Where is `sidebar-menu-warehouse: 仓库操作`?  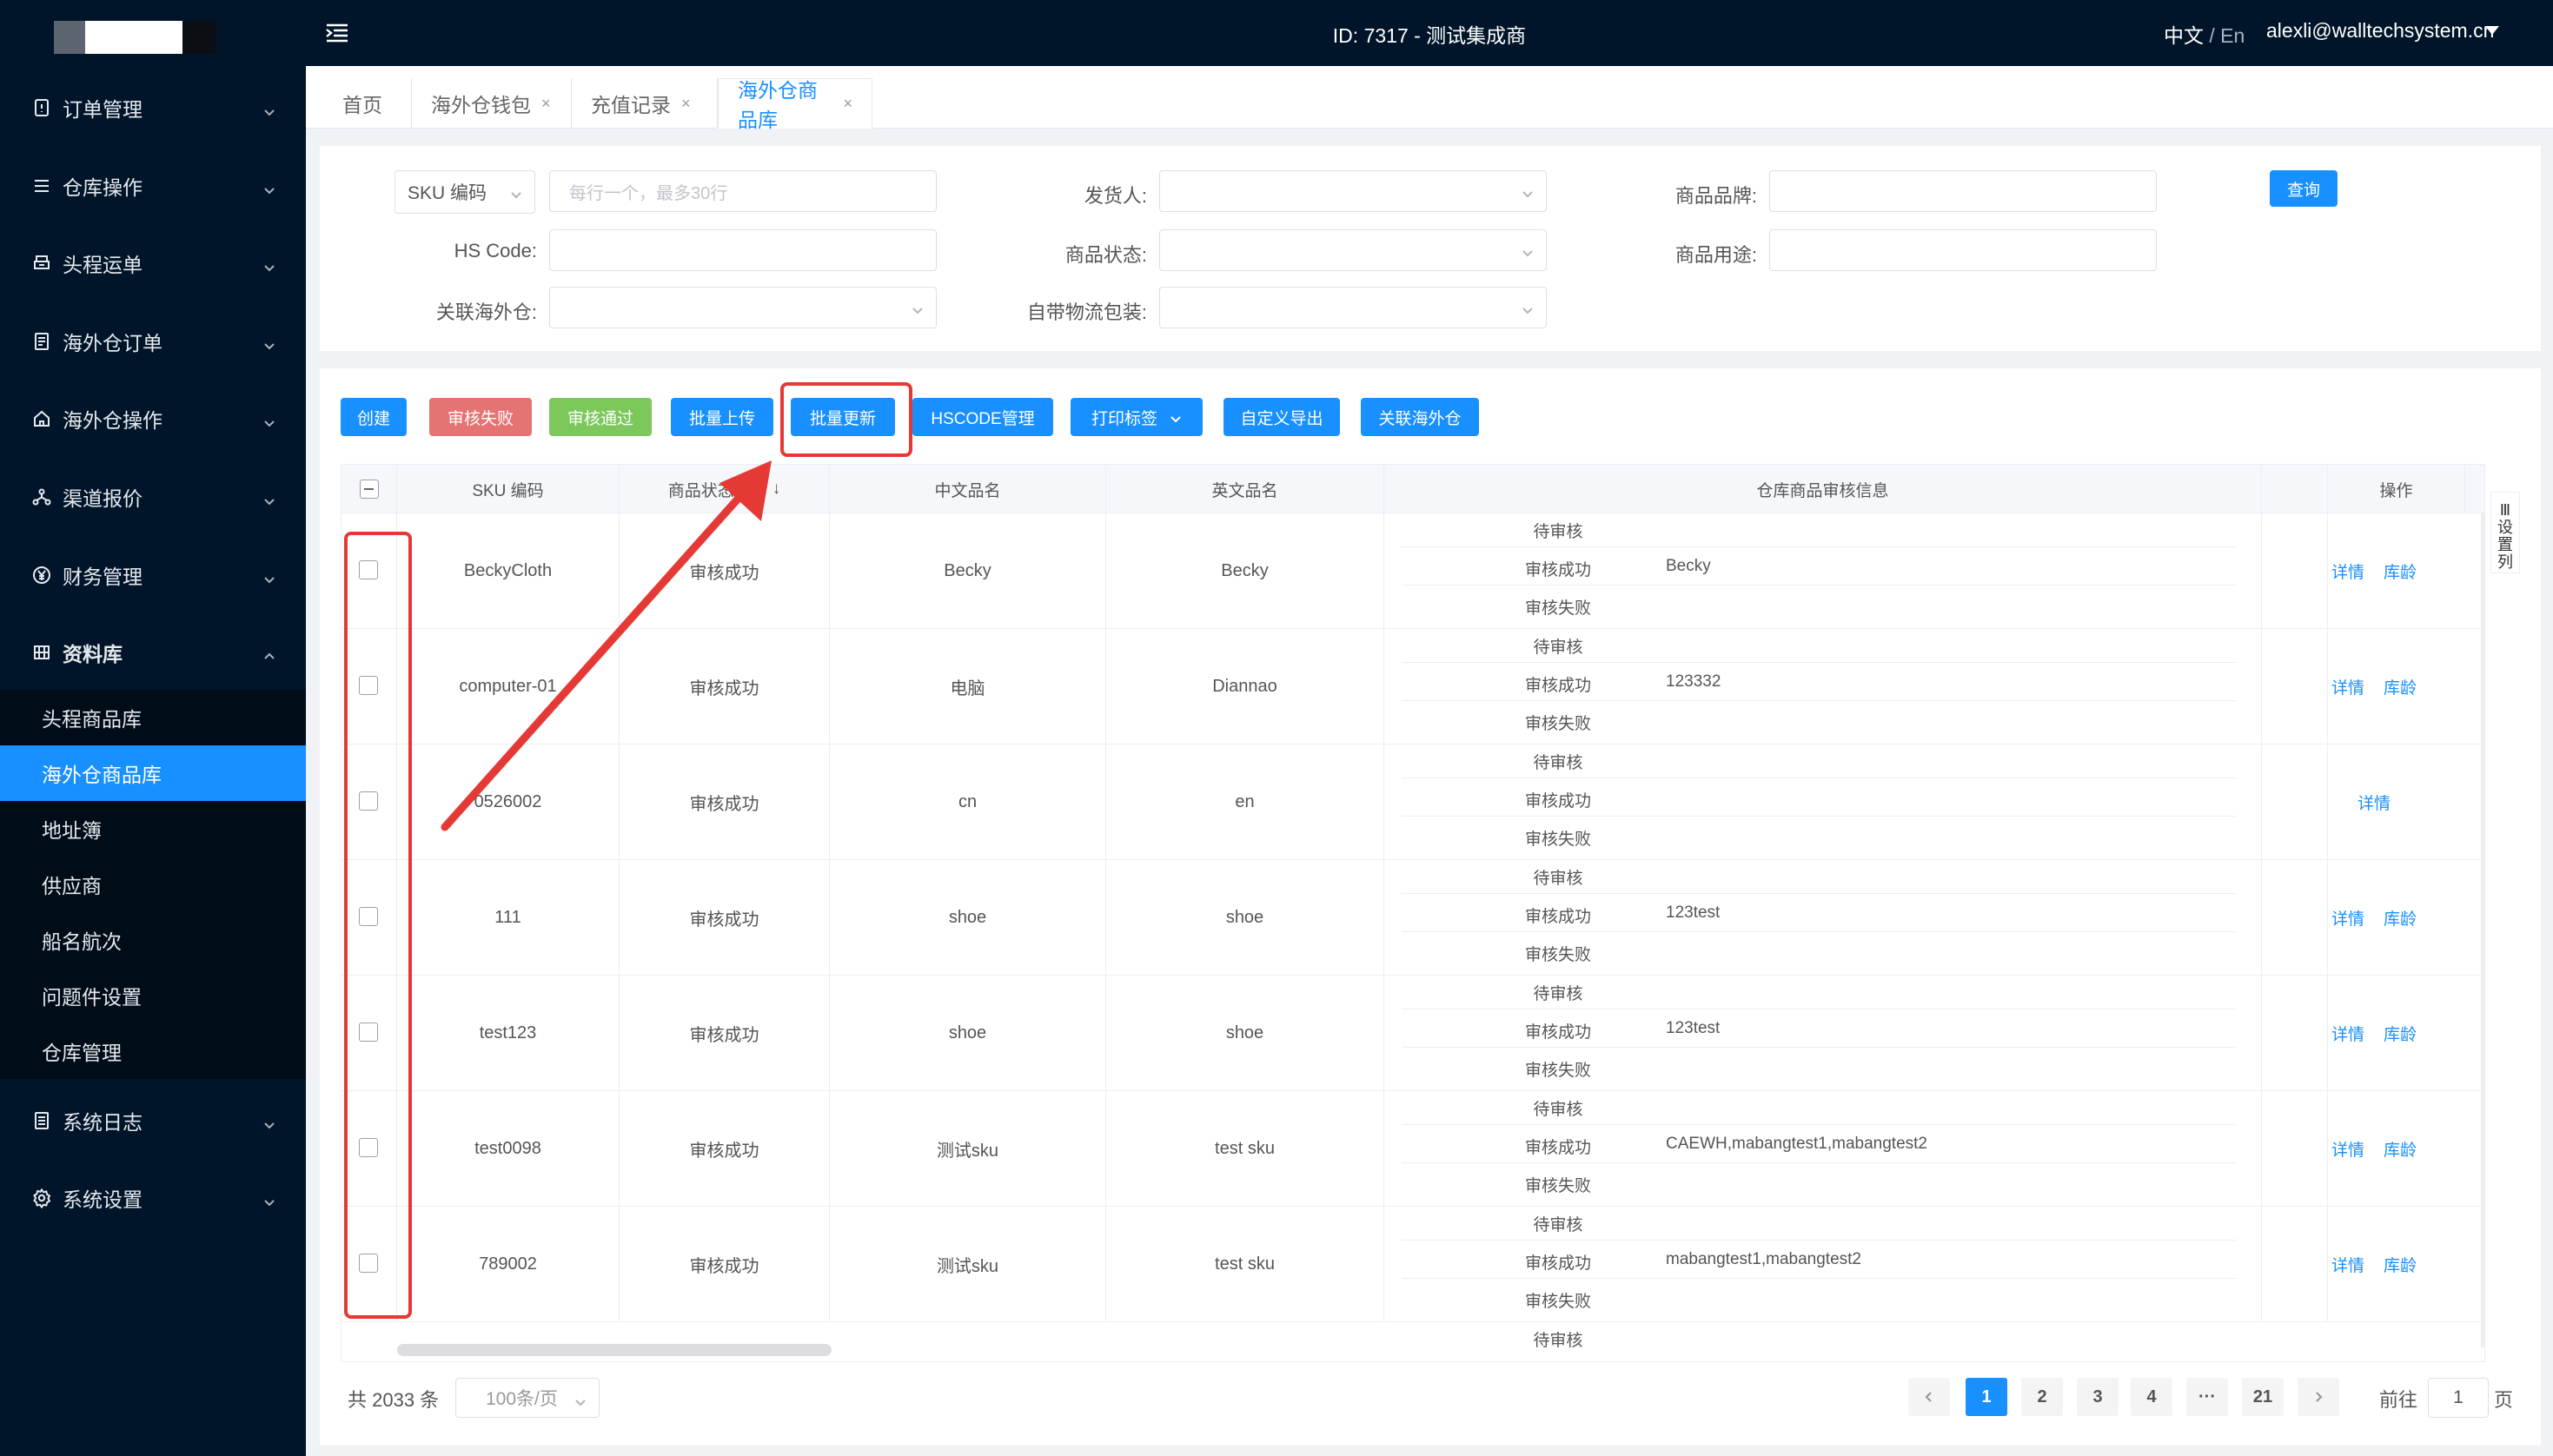
sidebar-menu-warehouse: 仓库操作 is located at coordinates (153, 186).